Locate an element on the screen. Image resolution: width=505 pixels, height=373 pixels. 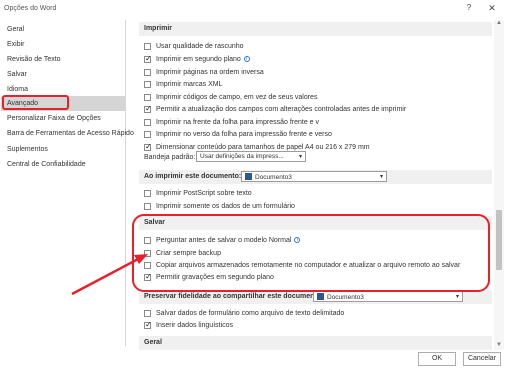
help-button: ? is located at coordinates (469, 9).